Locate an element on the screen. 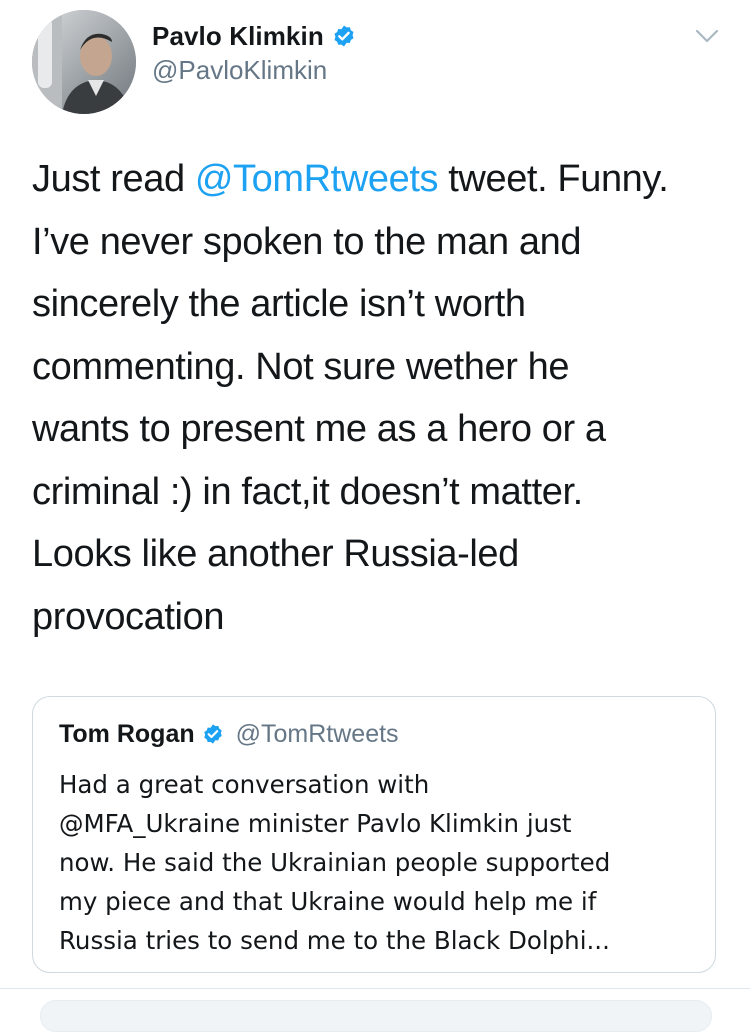 The width and height of the screenshot is (750, 1032). tweet-line: Looks like another Russia-led is located at coordinates (275, 554).